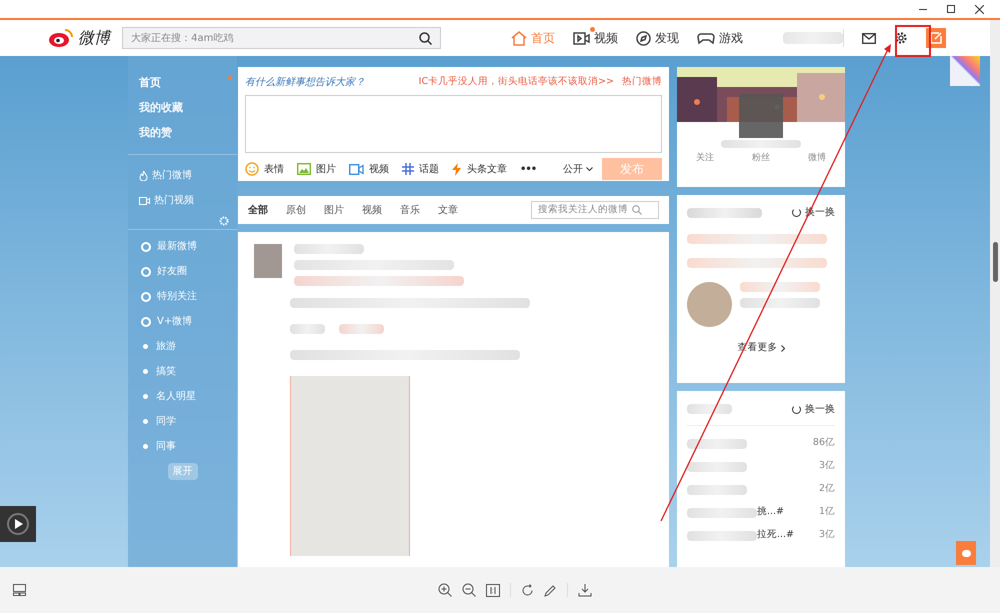 Image resolution: width=1000 pixels, height=613 pixels. I want to click on composer-prompt: 有什么新鲜事想告诉大家？, so click(305, 83).